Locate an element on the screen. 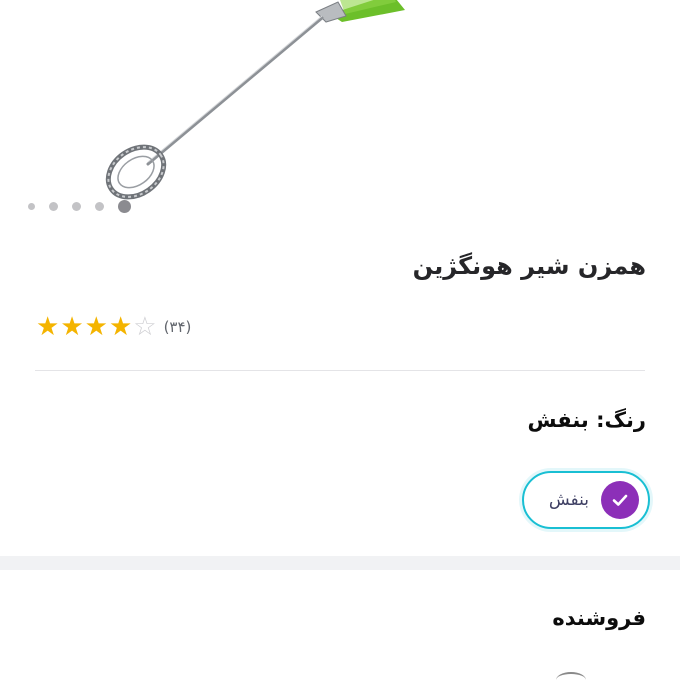 The width and height of the screenshot is (680, 680). color-swatch is located at coordinates (620, 500).